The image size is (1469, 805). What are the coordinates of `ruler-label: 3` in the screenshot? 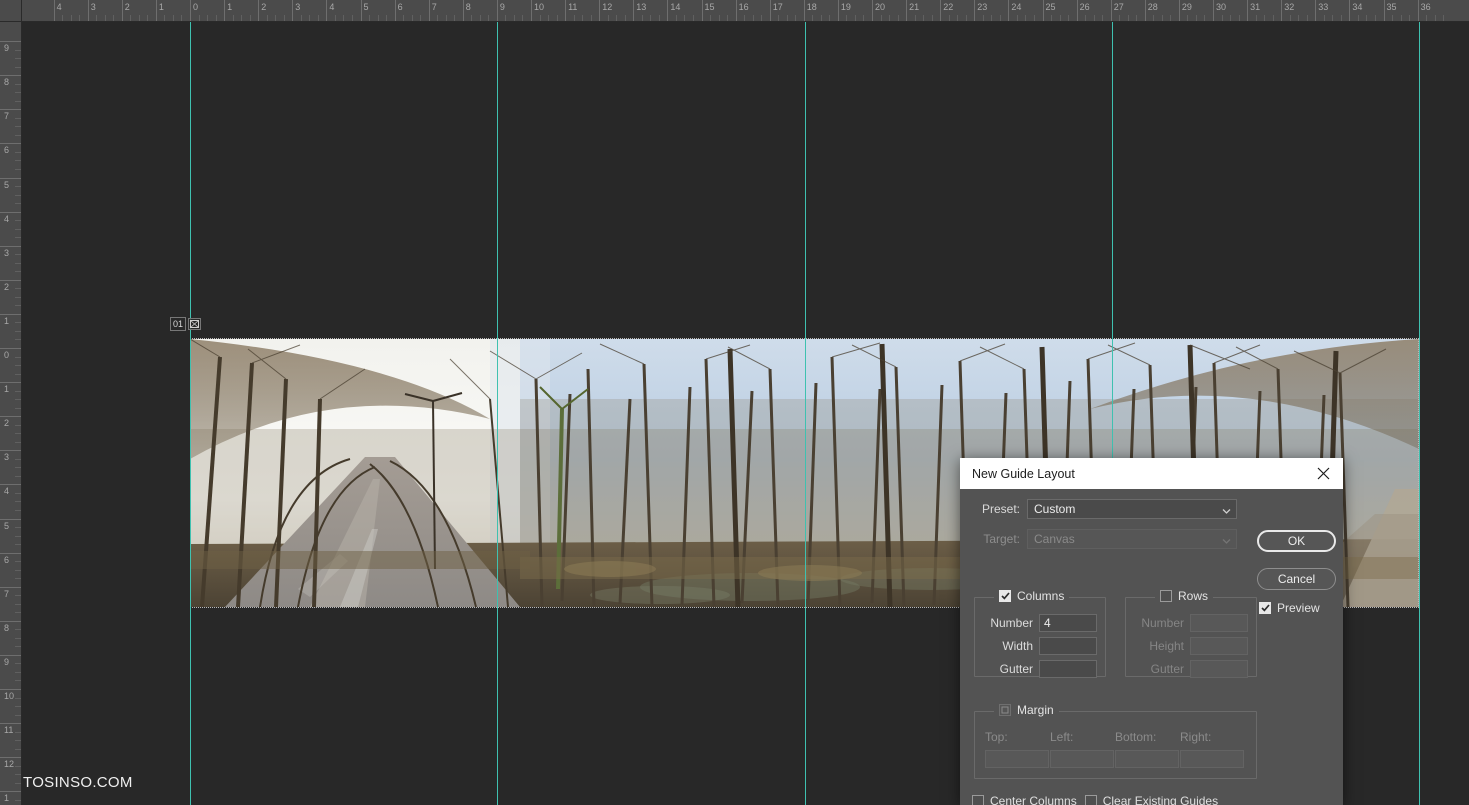 It's located at (93, 7).